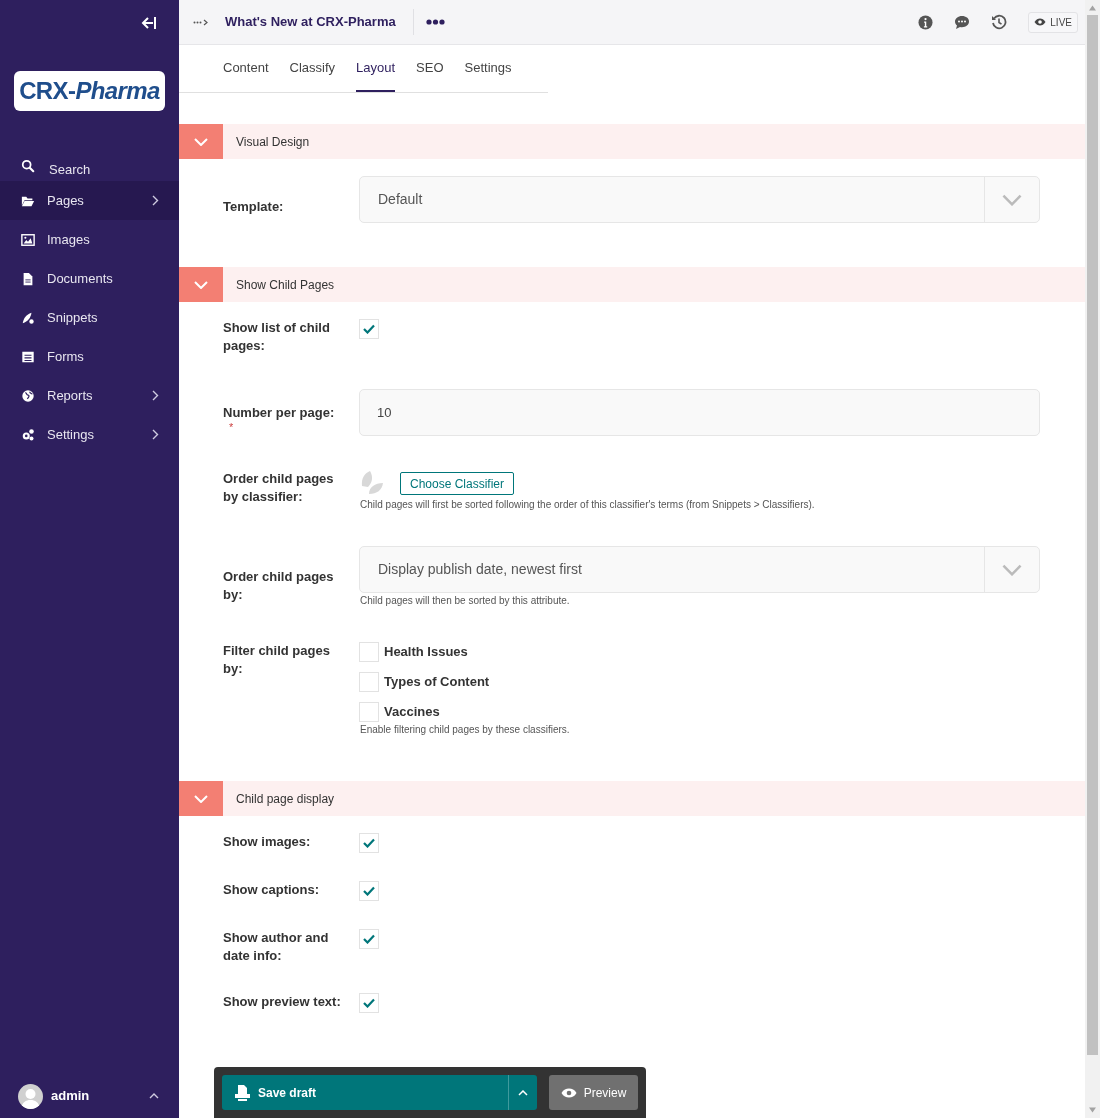  Describe the element at coordinates (254, 207) in the screenshot. I see `field-label: Template:` at that location.